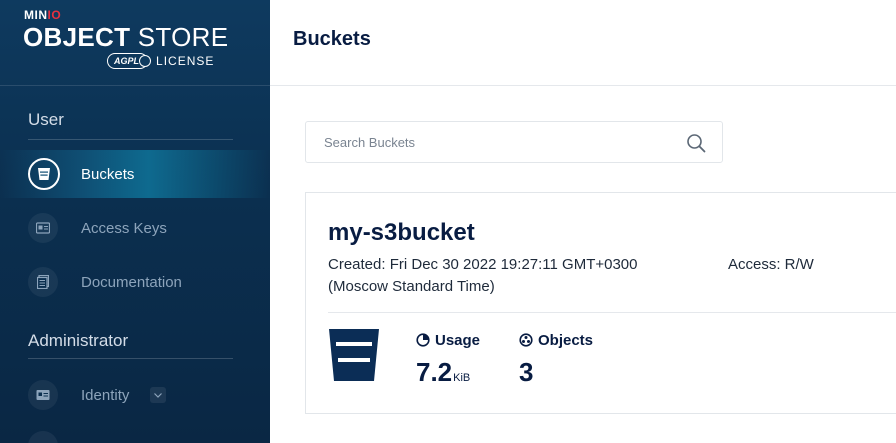  I want to click on product-title-bold: OBJECT, so click(77, 37).